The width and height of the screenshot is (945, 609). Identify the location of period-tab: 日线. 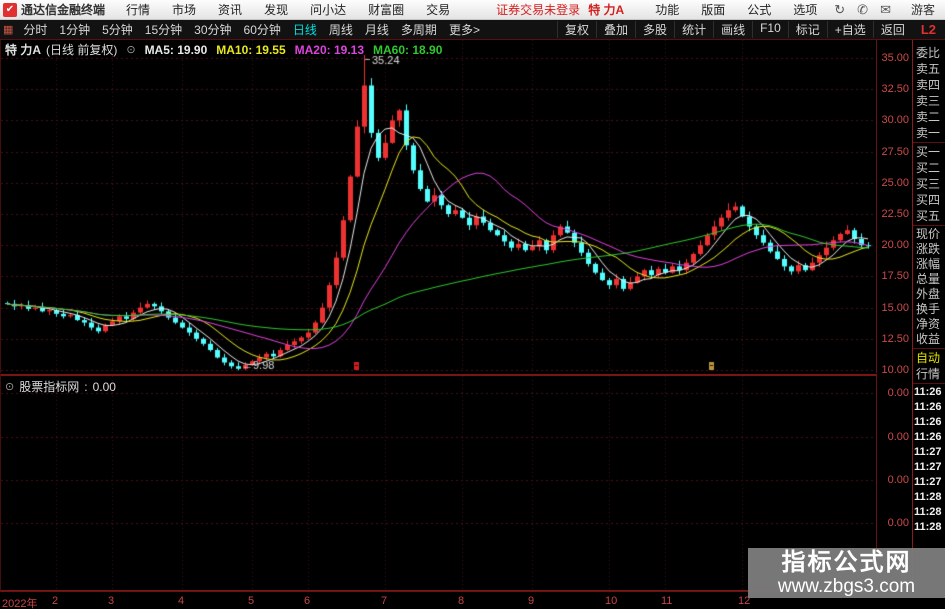
(305, 29).